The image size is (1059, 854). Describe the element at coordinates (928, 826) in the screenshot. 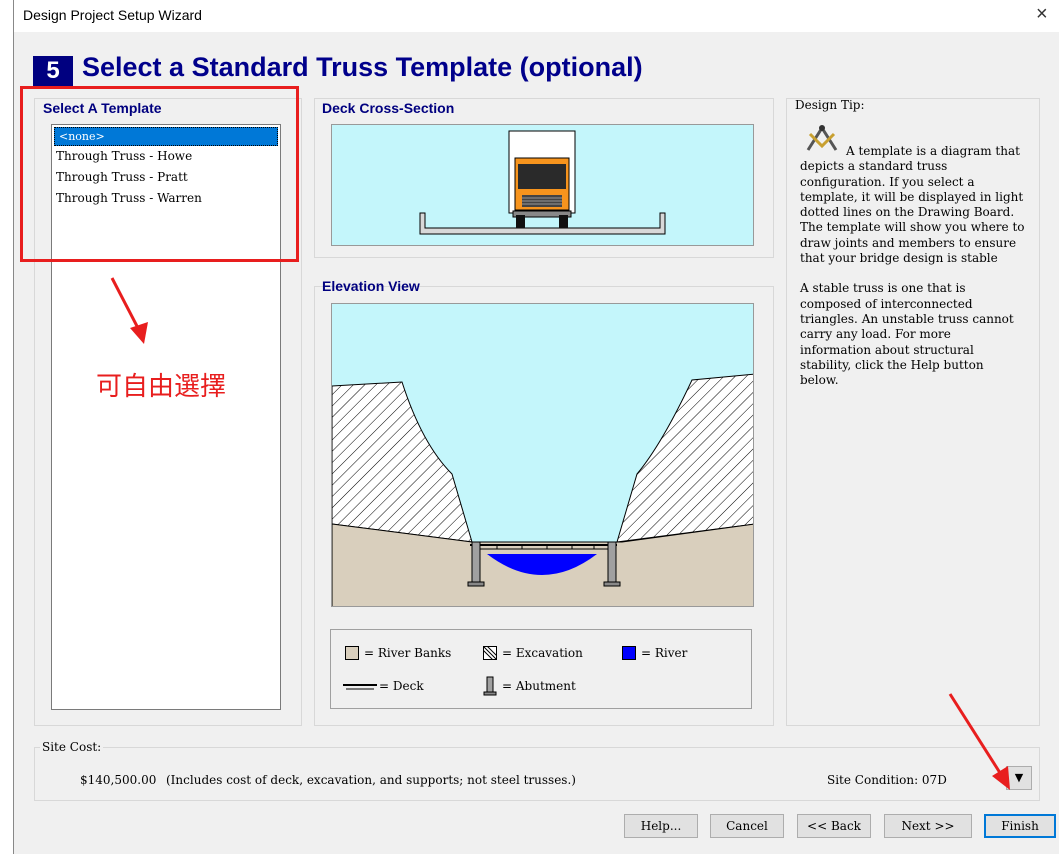

I see `next-button: Next >>` at that location.